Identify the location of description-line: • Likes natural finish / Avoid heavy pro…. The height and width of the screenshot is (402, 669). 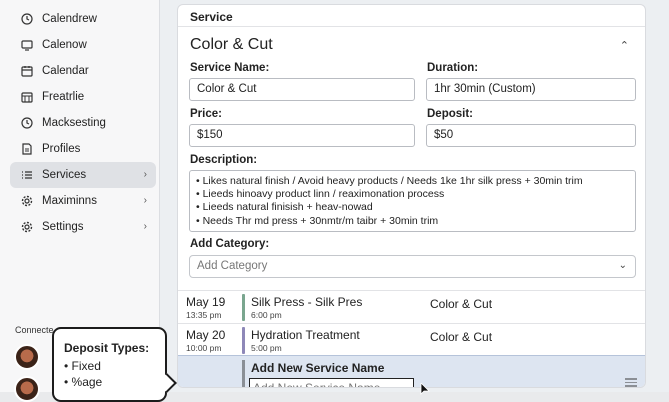
(389, 181).